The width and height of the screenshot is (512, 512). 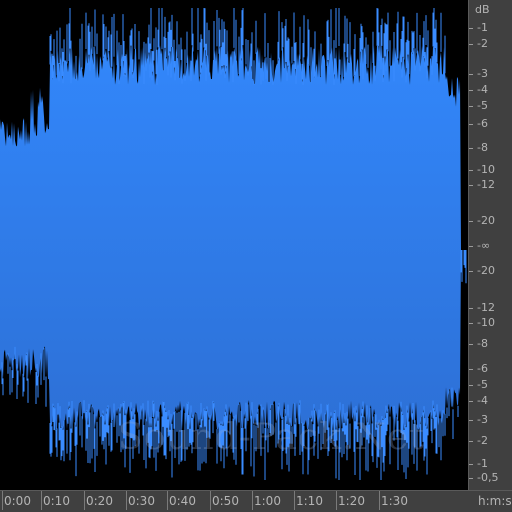 I want to click on time-label: 0:40, so click(x=182, y=501).